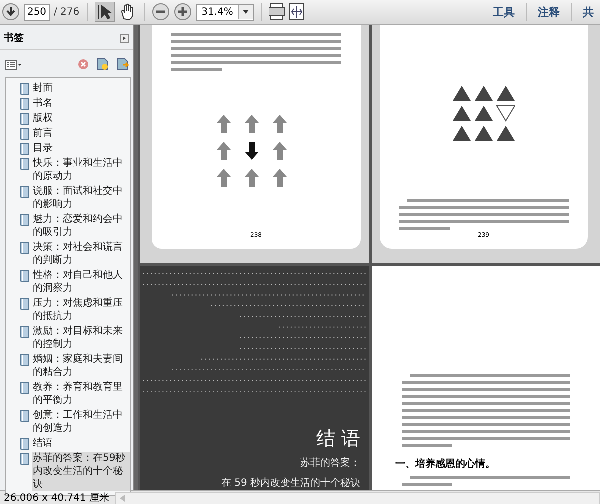 The height and width of the screenshot is (504, 600). I want to click on menu-tab: 共, so click(588, 12).